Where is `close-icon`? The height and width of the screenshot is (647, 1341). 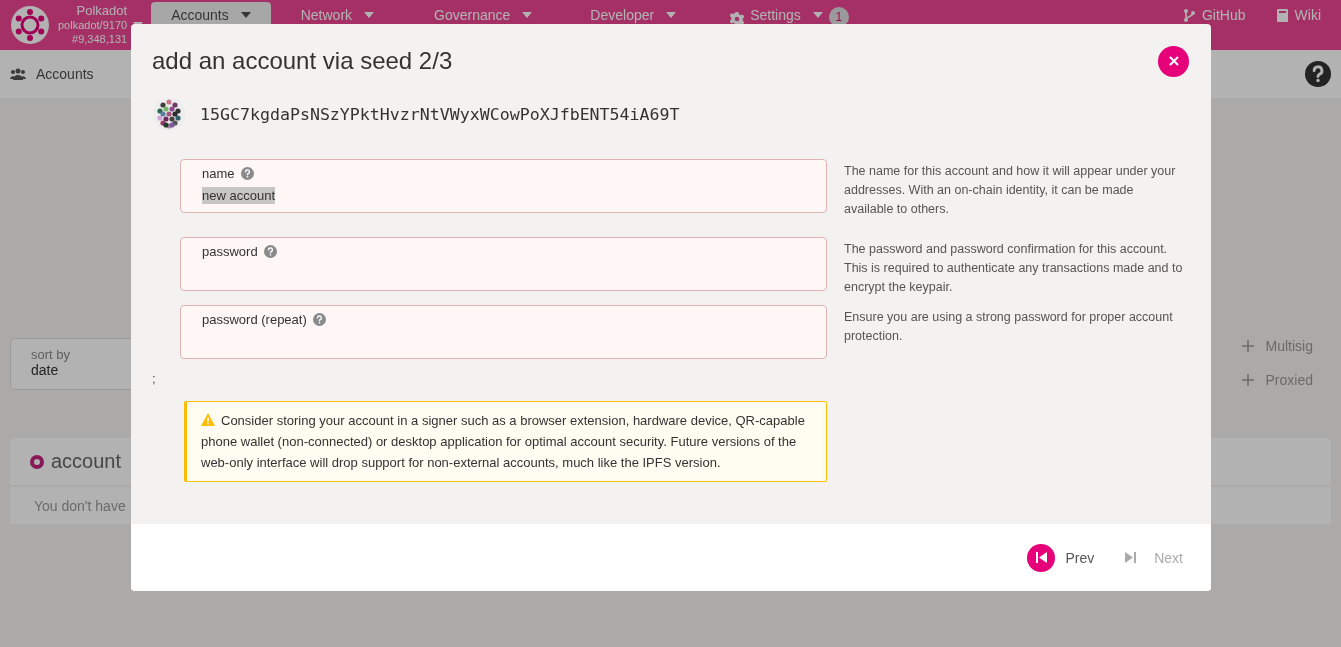
close-icon is located at coordinates (1173, 61).